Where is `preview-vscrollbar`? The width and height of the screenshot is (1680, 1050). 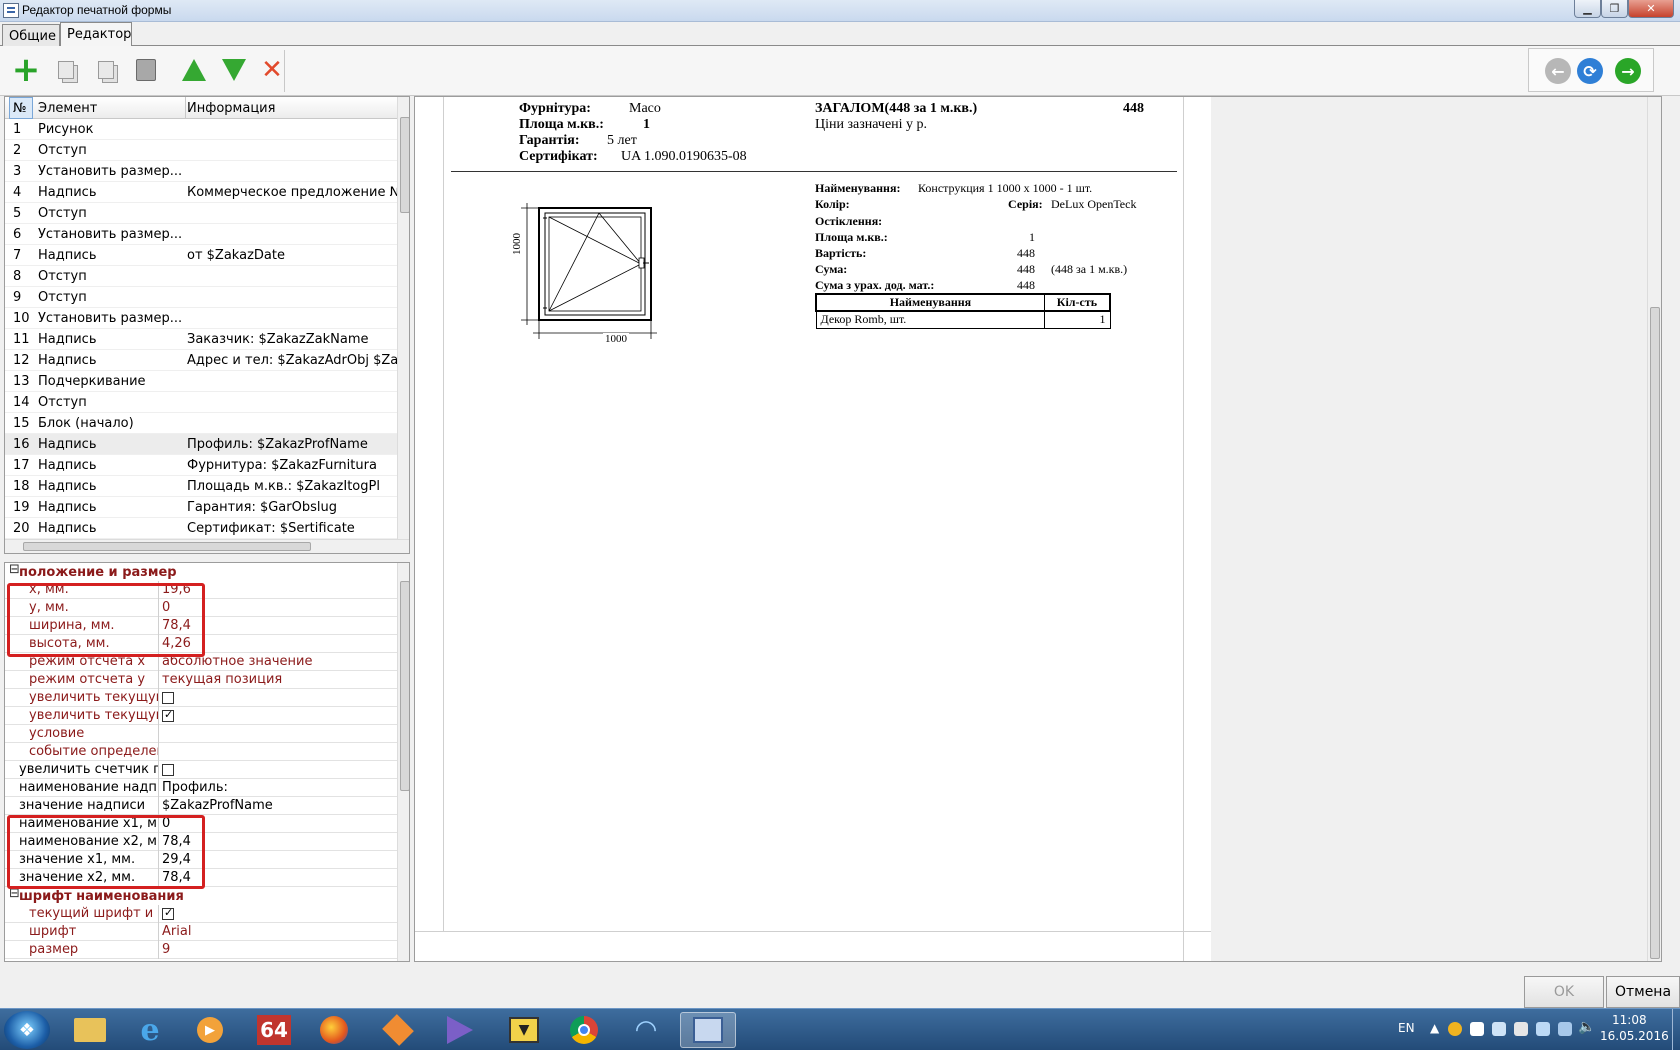
preview-vscrollbar is located at coordinates (1654, 529).